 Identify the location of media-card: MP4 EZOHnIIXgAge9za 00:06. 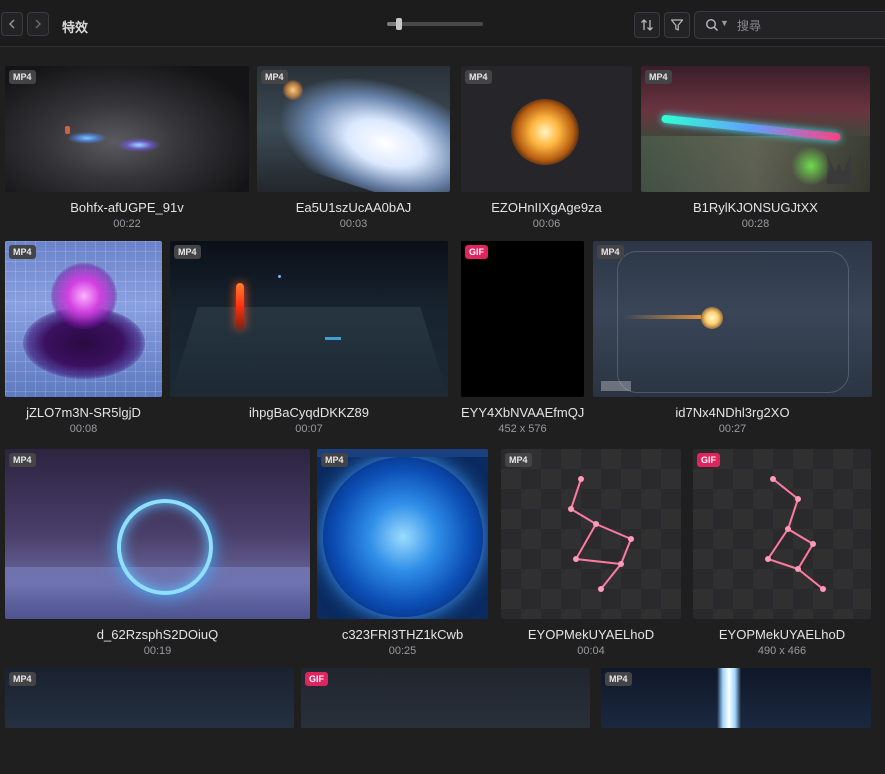
(546, 152).